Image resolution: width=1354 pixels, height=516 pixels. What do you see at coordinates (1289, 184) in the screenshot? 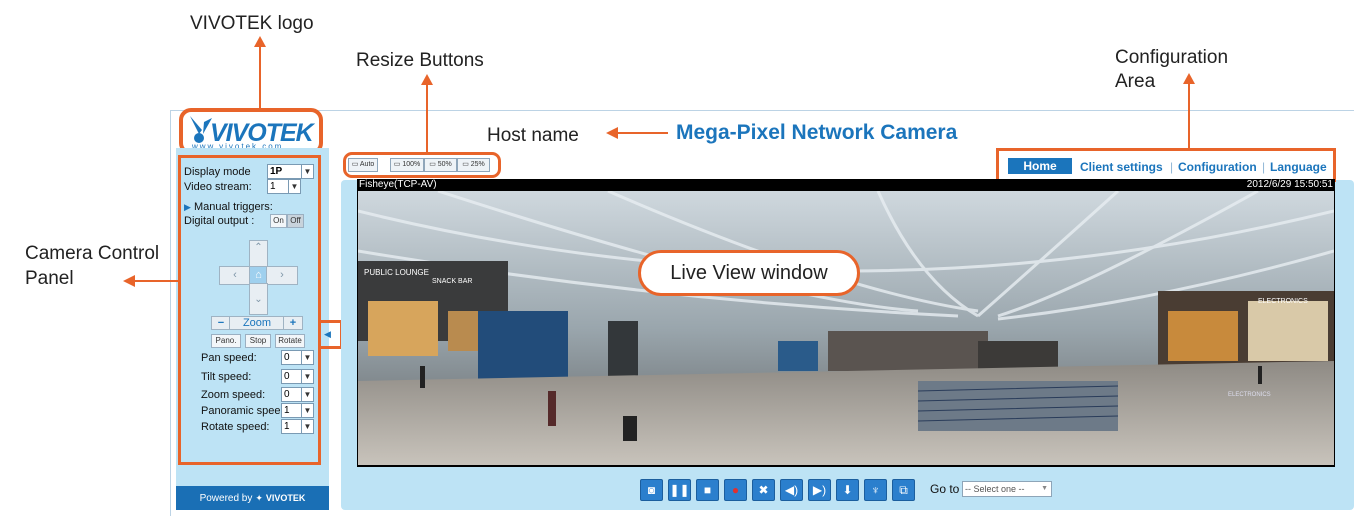
I see `video-timestamp: 2012/6/29 15:50:51` at bounding box center [1289, 184].